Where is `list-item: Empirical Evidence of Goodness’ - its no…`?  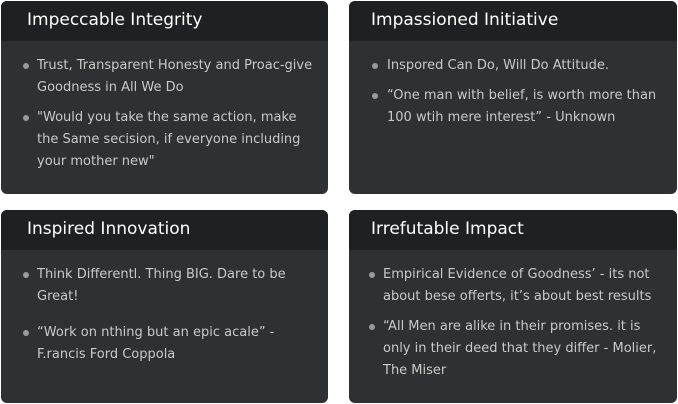
list-item: Empirical Evidence of Goodness’ - its no… is located at coordinates (513, 286).